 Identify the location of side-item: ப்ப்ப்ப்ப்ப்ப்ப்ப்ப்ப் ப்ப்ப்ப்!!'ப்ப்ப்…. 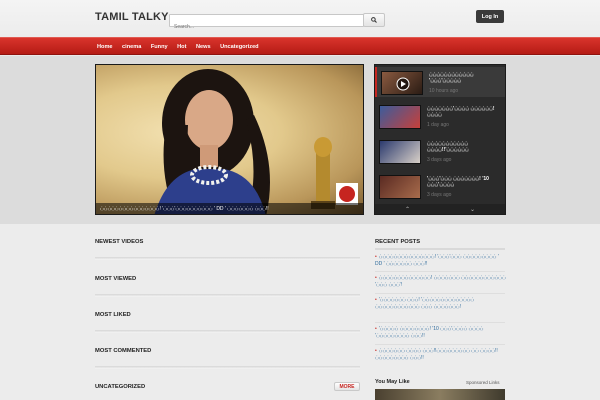
(440, 151).